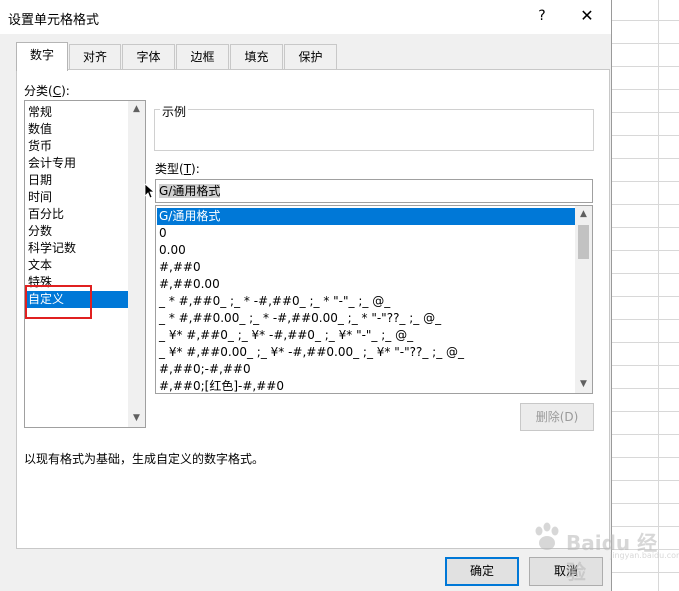  What do you see at coordinates (367, 250) in the screenshot?
I see `format-item: 0.00` at bounding box center [367, 250].